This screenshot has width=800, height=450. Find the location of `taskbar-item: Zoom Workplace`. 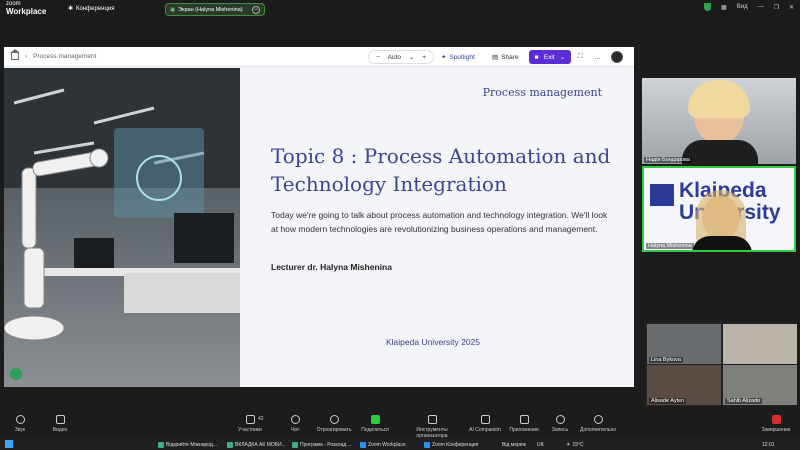

taskbar-item: Zoom Workplace is located at coordinates (383, 444).